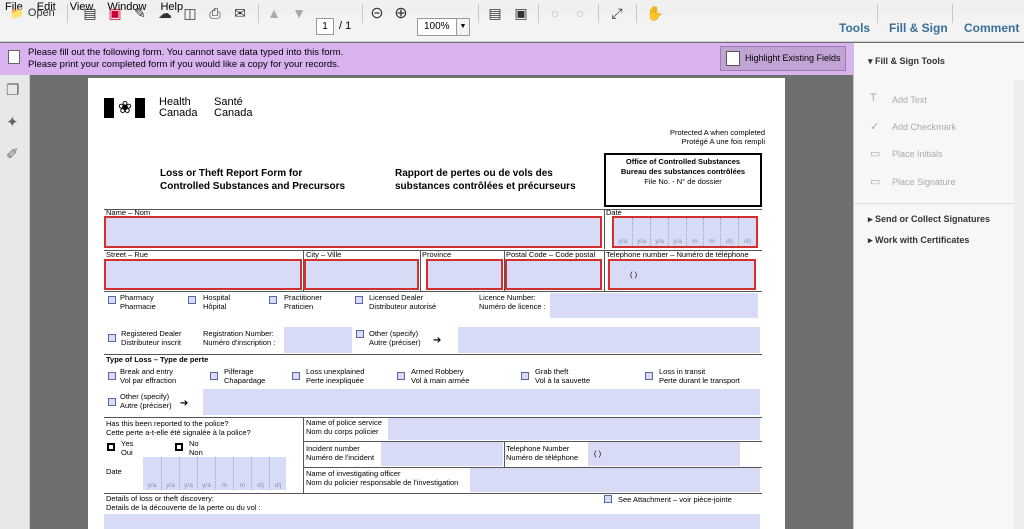 The height and width of the screenshot is (529, 1024). What do you see at coordinates (553, 274) in the screenshot?
I see `postal-code-field` at bounding box center [553, 274].